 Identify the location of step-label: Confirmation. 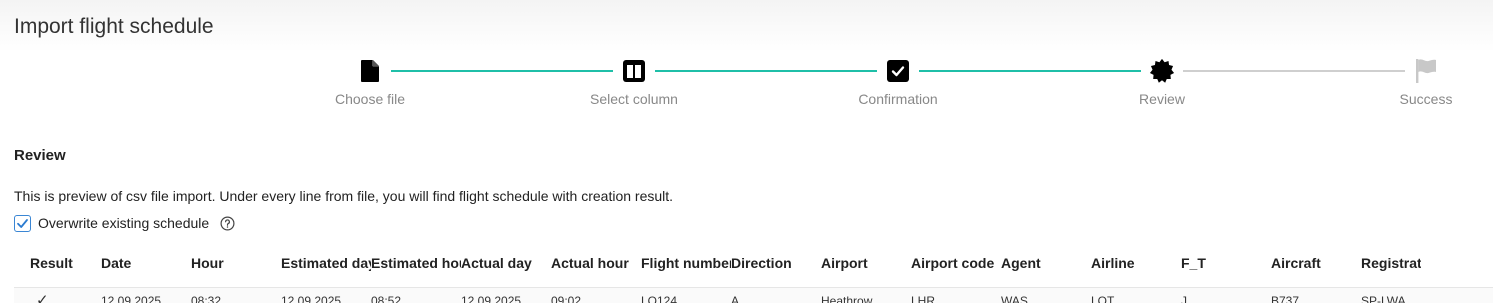
(898, 99).